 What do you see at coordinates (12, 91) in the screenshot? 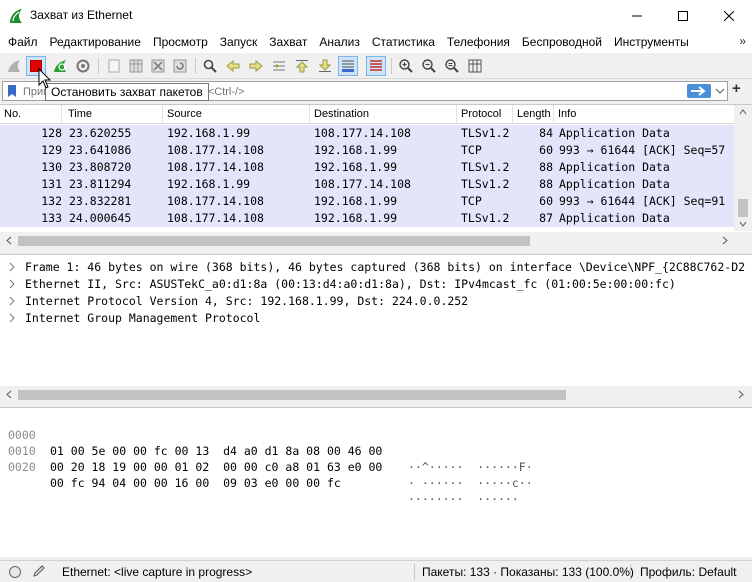
I see `bookmark-icon` at bounding box center [12, 91].